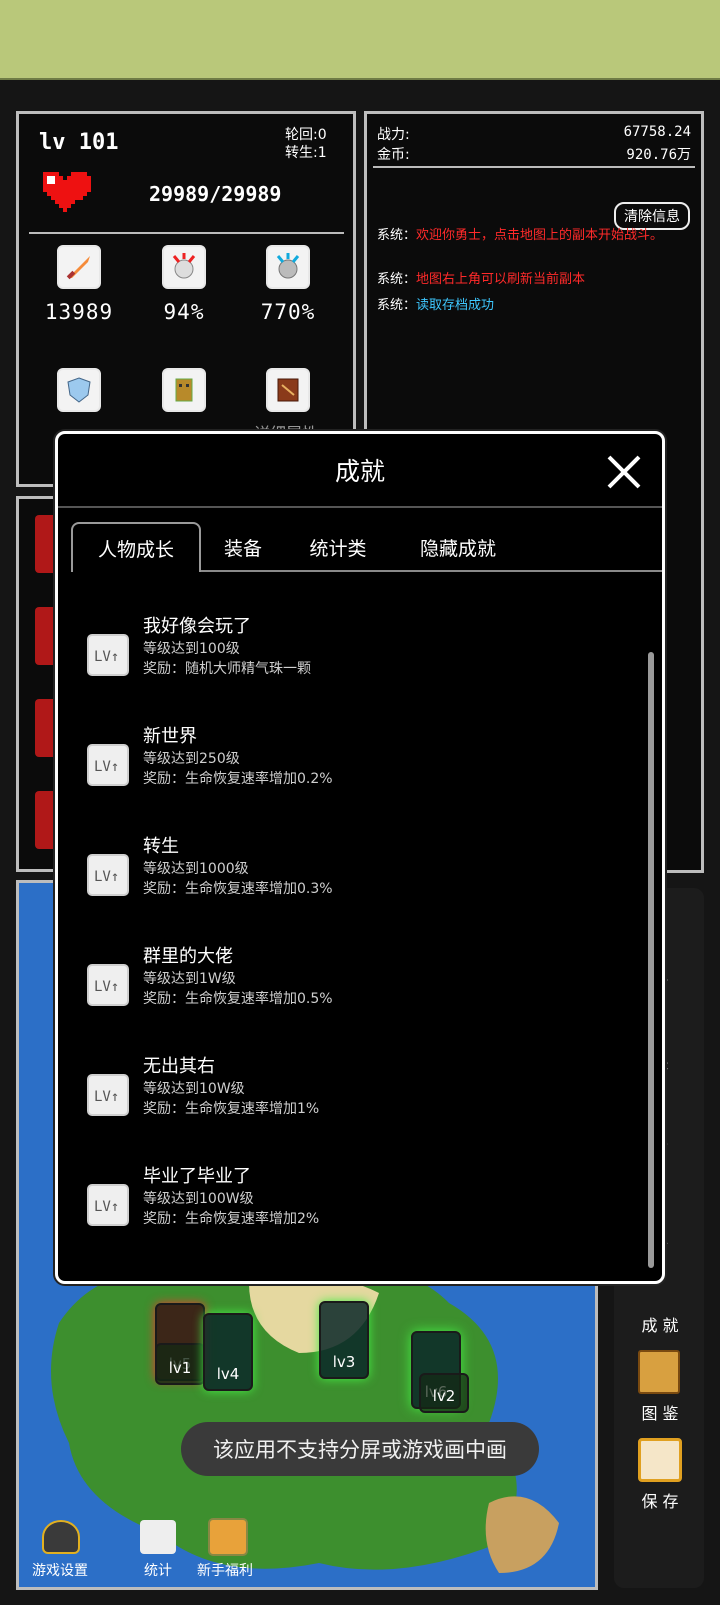 The image size is (720, 1605). I want to click on newbie-gift-icon, so click(228, 1537).